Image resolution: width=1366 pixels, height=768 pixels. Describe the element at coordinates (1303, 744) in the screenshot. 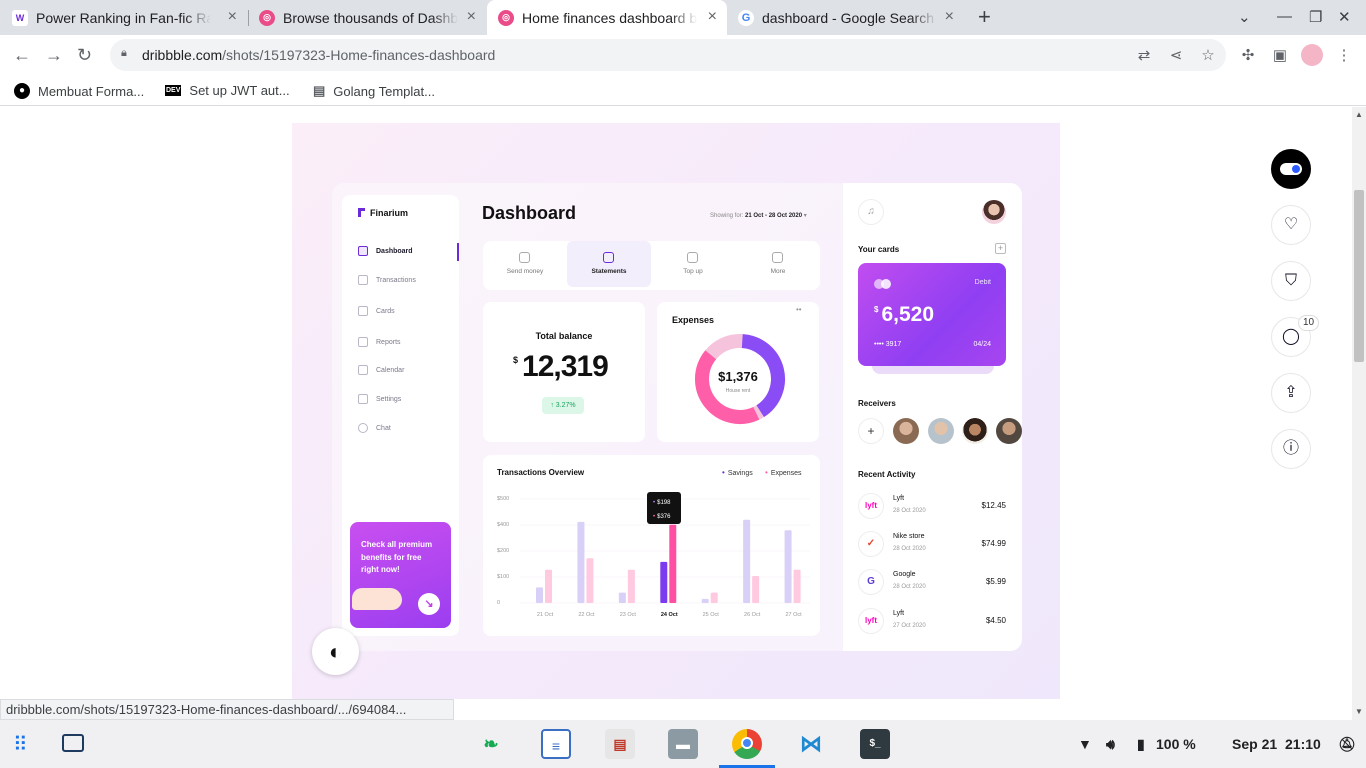

I see `time: 21:10` at that location.